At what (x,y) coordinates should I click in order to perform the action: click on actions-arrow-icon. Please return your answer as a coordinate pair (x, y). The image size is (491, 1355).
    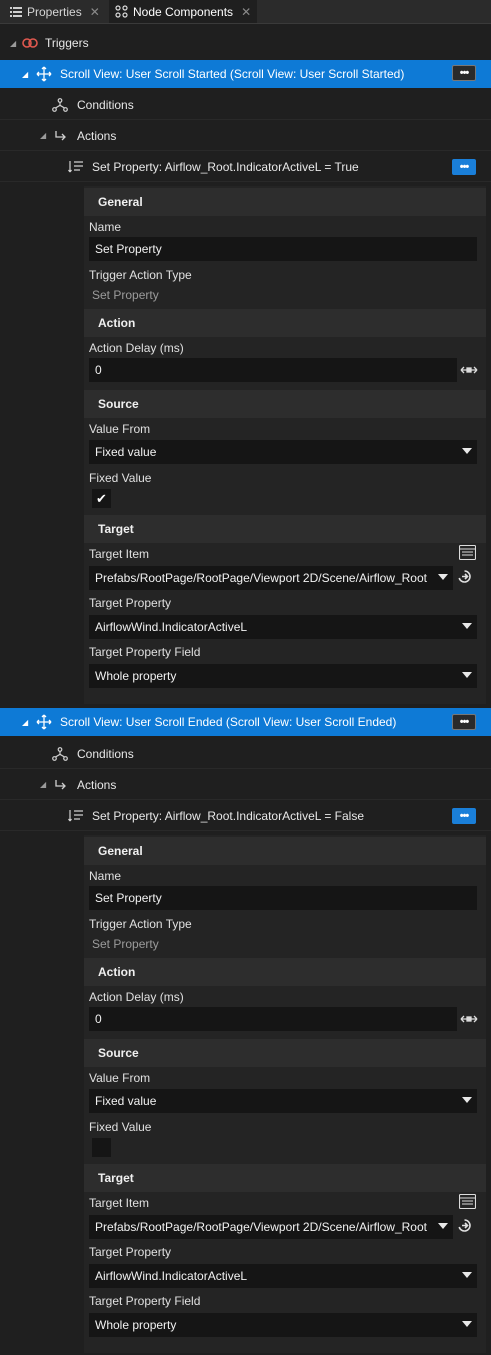
    Looking at the image, I should click on (61, 785).